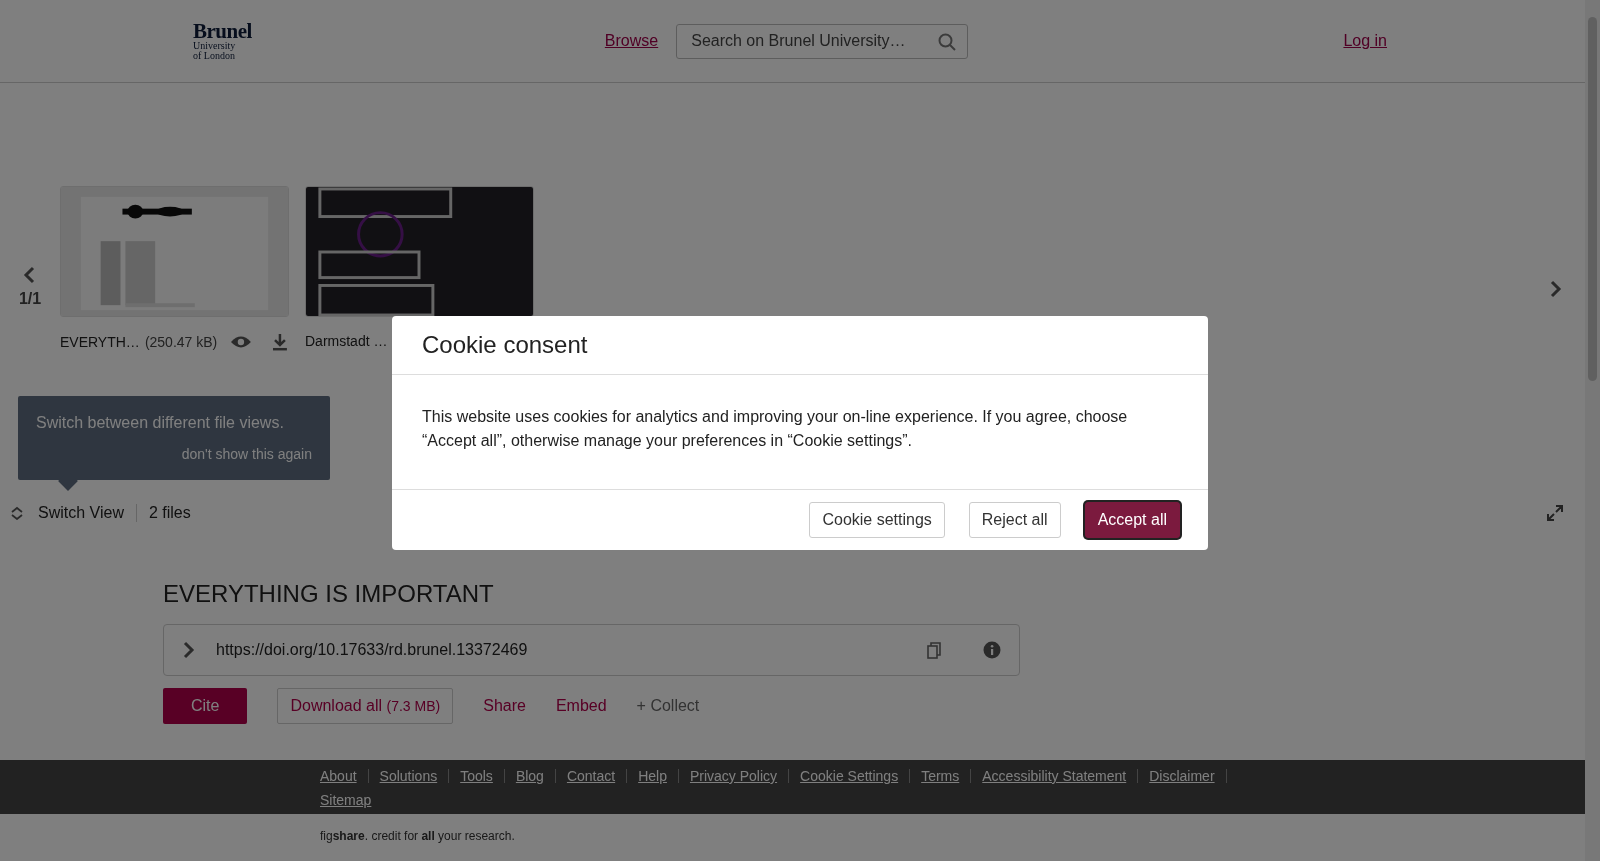 The height and width of the screenshot is (861, 1600). Describe the element at coordinates (1182, 776) in the screenshot. I see `footer-link: Disclaimer` at that location.